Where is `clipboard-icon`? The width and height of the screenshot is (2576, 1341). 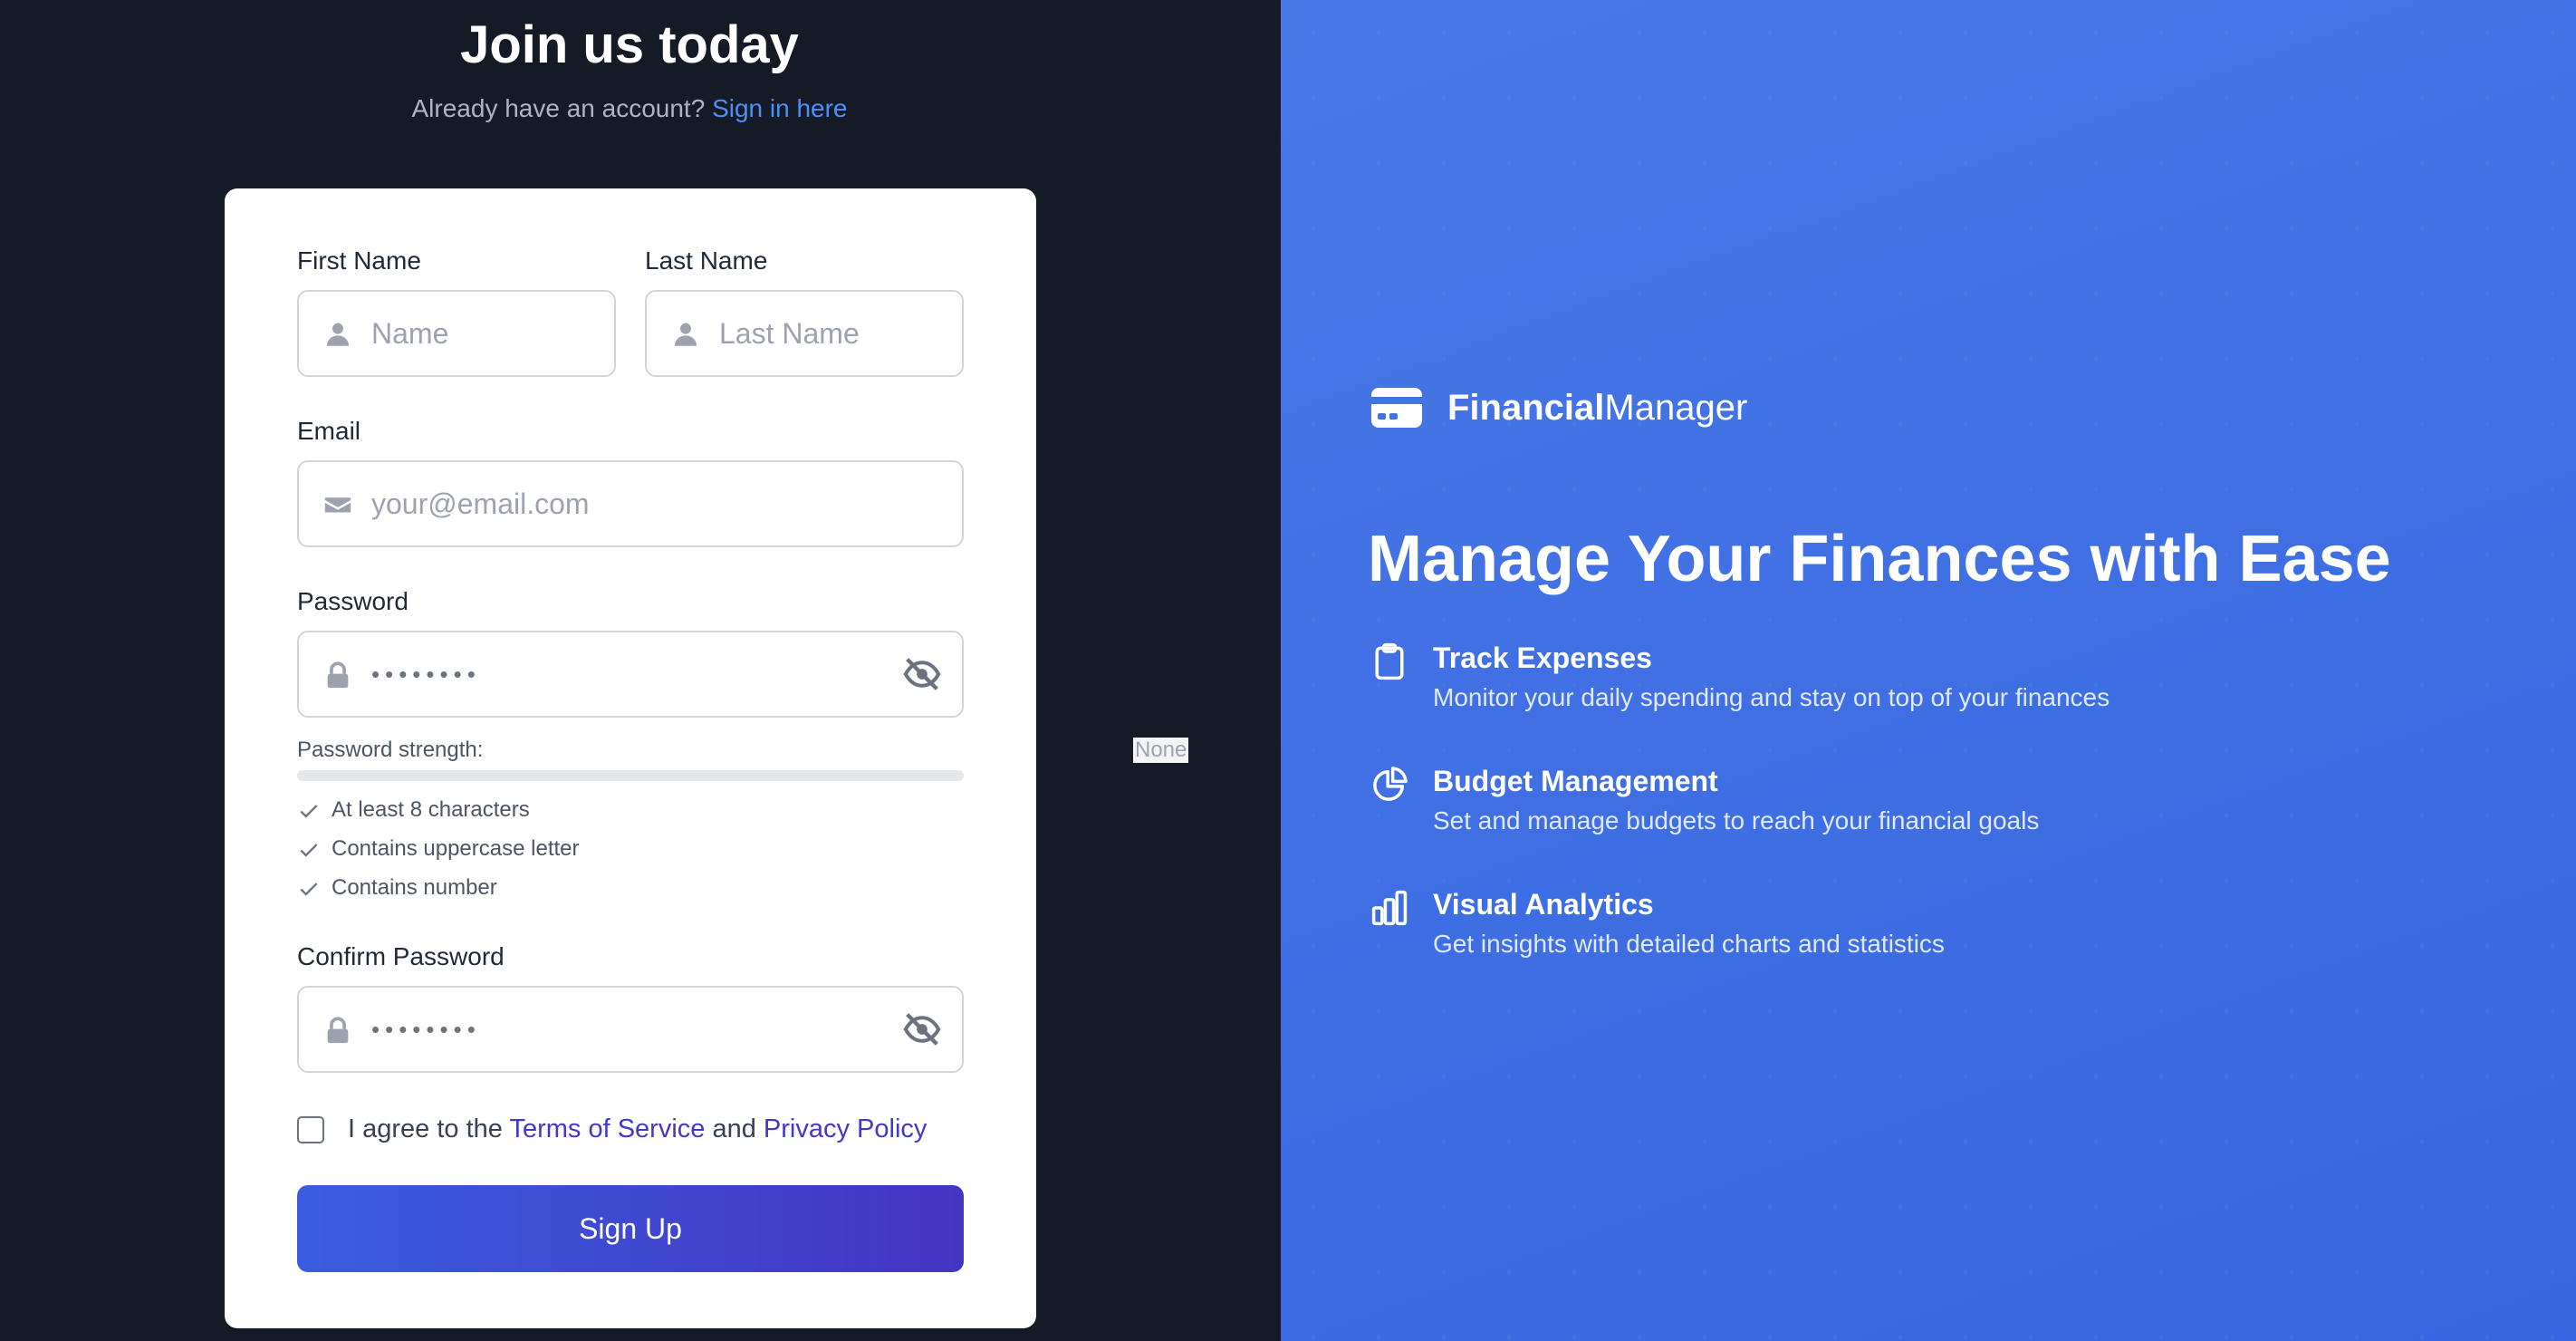 clipboard-icon is located at coordinates (1389, 661).